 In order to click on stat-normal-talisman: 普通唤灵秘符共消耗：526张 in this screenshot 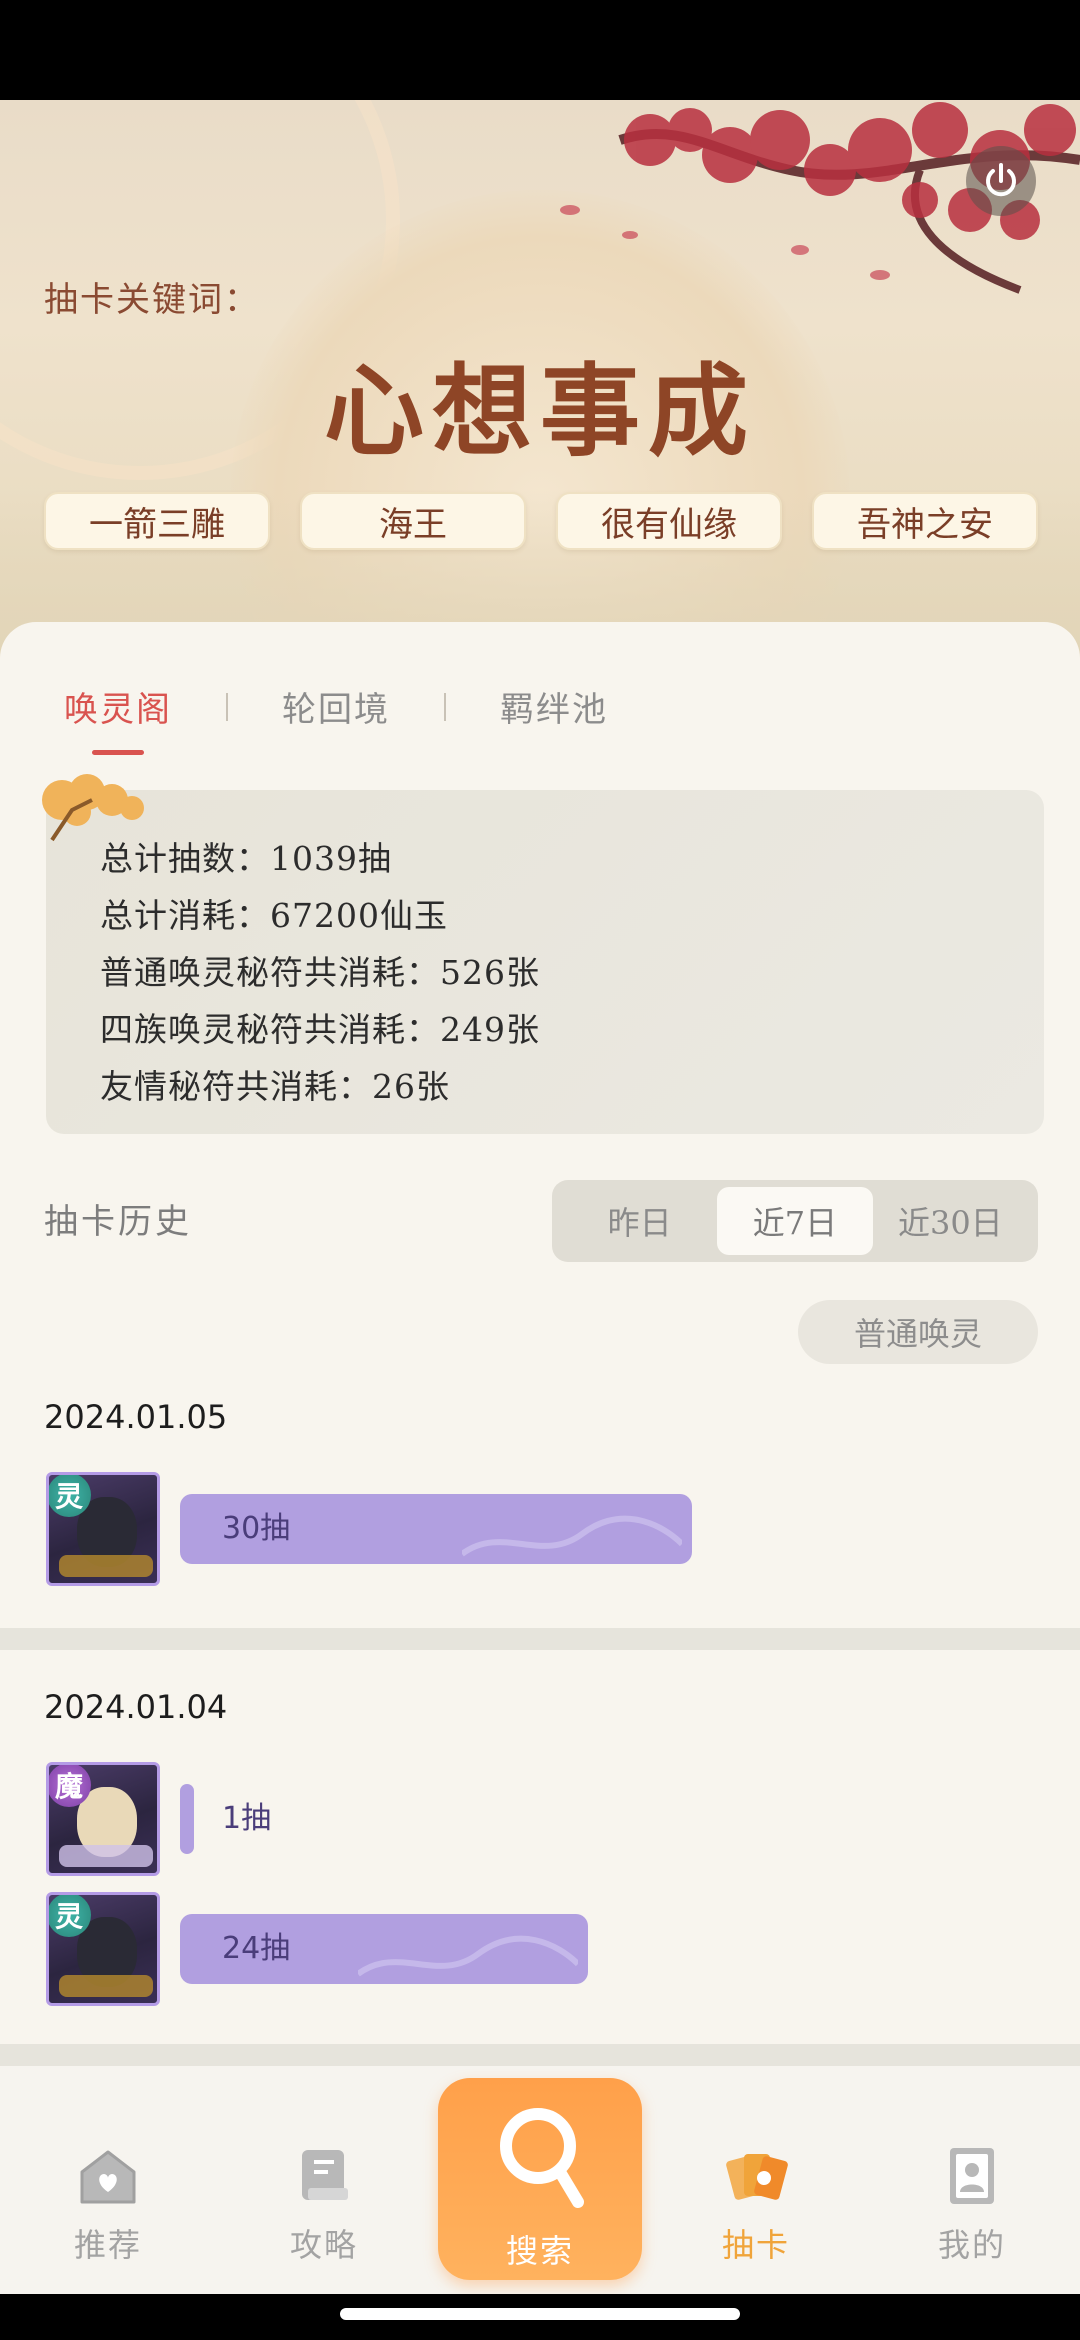, I will do `click(320, 972)`.